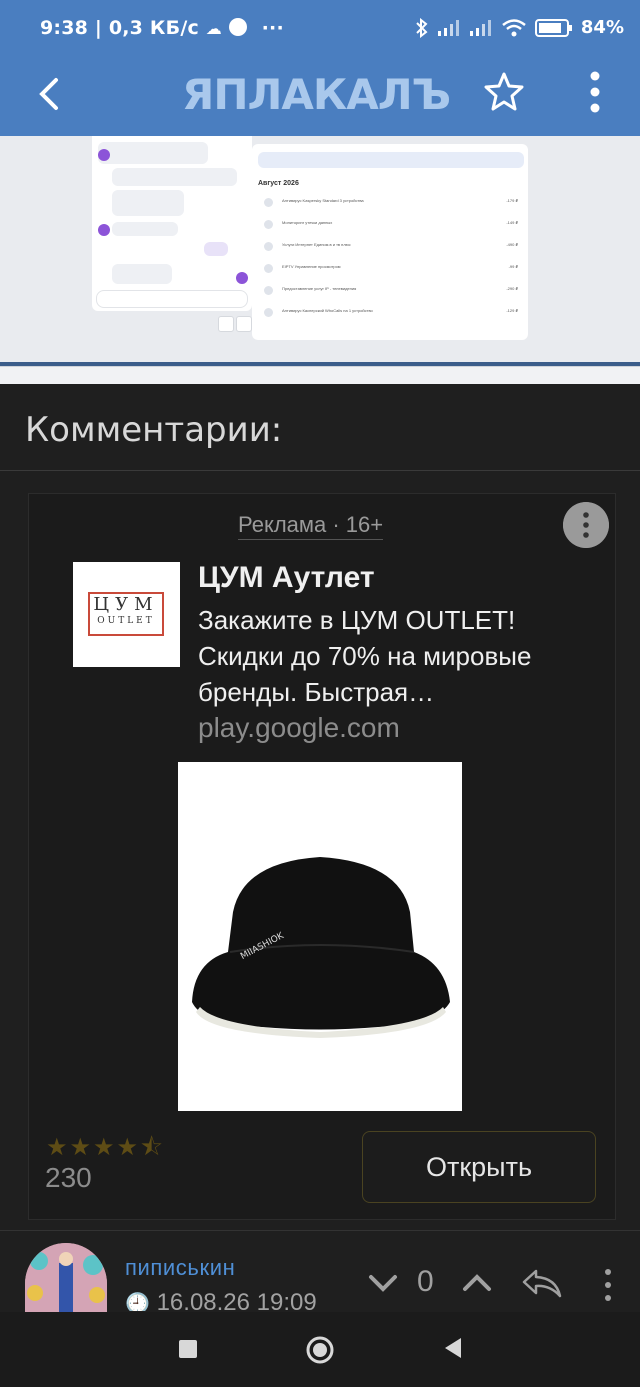  I want to click on recent-apps-icon, so click(188, 1349).